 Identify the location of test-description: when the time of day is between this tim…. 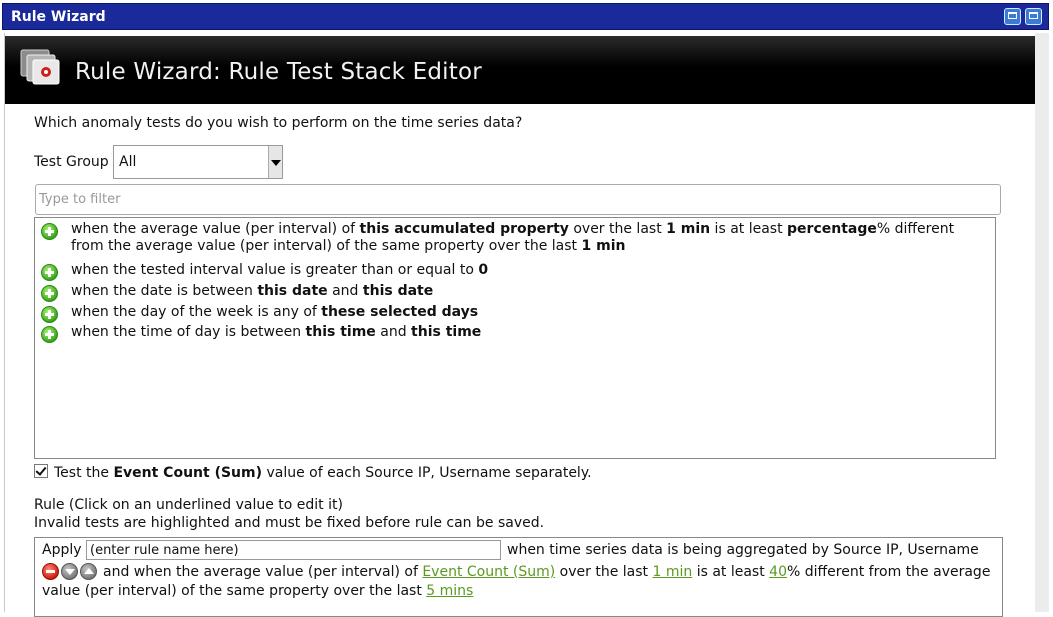
(526, 332).